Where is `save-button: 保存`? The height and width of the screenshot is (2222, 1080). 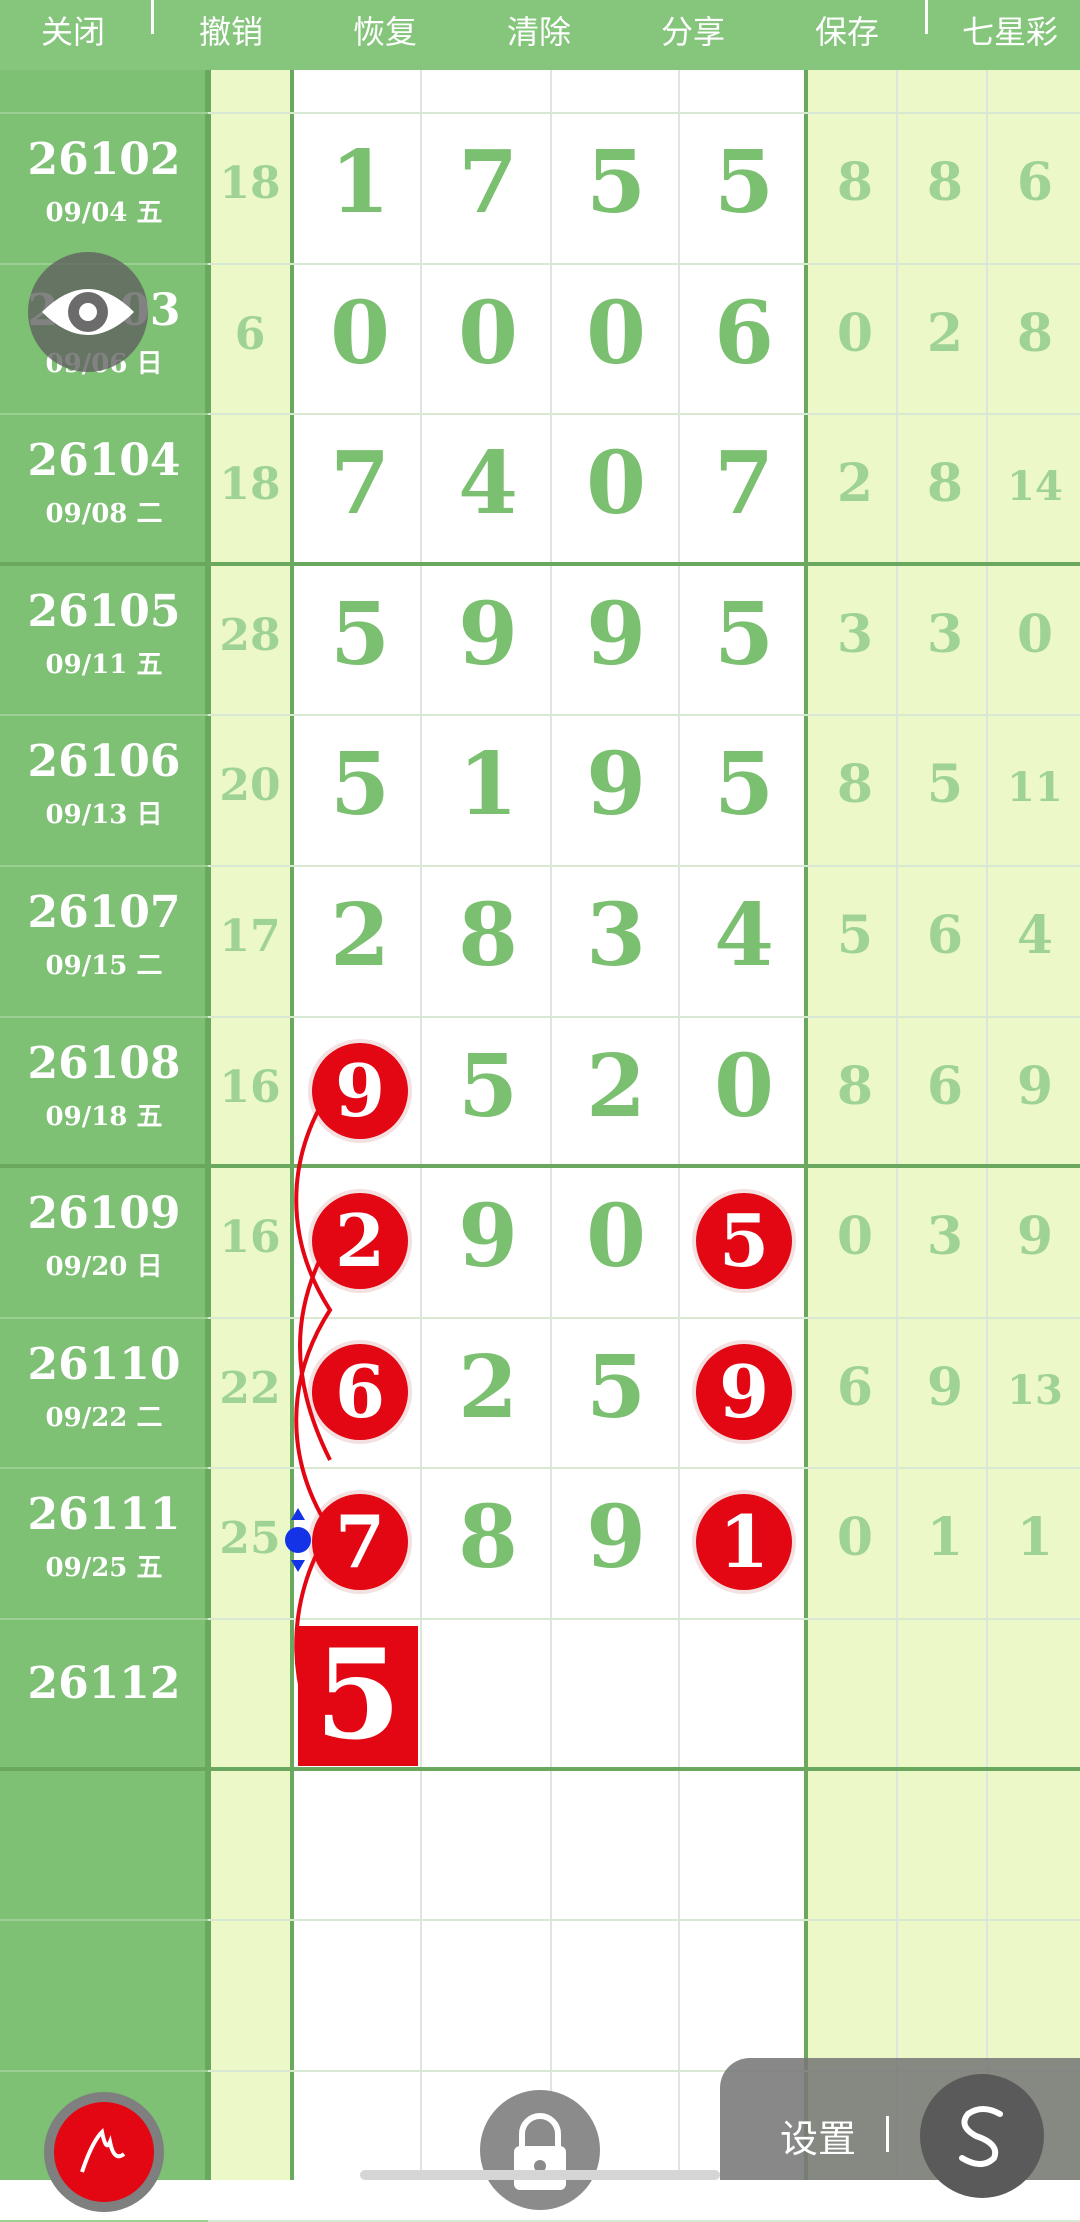
save-button: 保存 is located at coordinates (847, 32).